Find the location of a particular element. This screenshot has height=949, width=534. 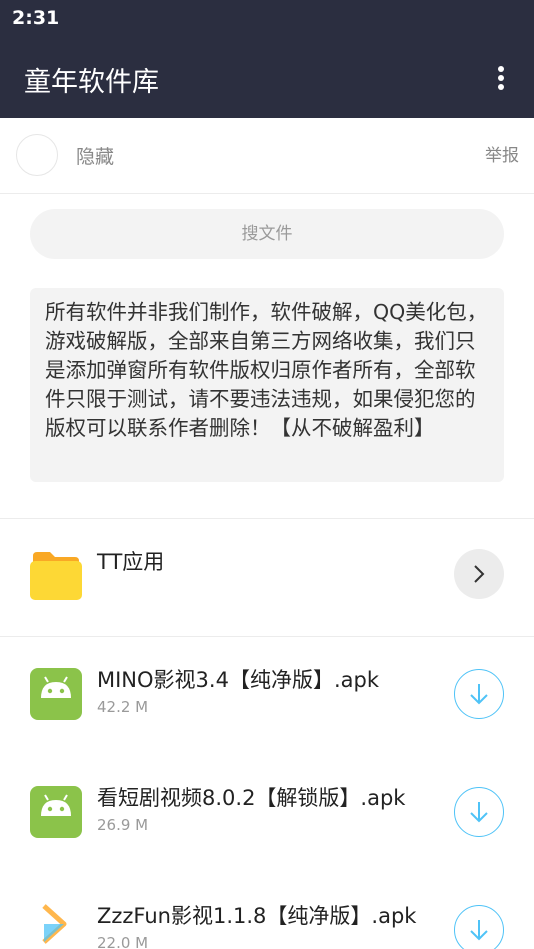

open-folder-button is located at coordinates (479, 574).